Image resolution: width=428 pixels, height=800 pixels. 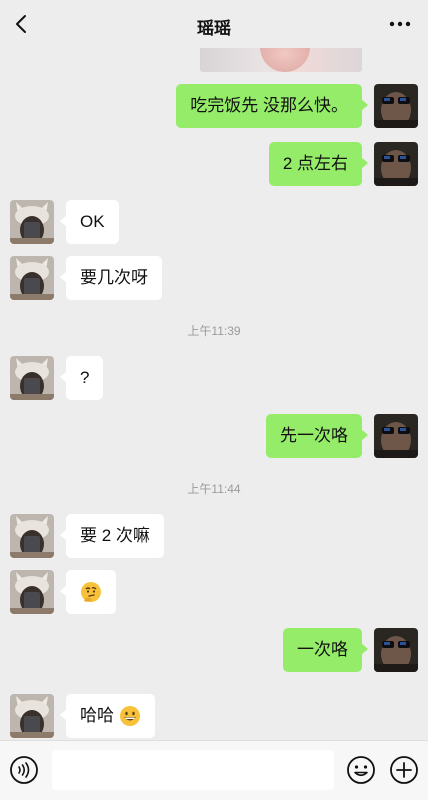 What do you see at coordinates (214, 489) in the screenshot?
I see `timestamp: 上午11:44` at bounding box center [214, 489].